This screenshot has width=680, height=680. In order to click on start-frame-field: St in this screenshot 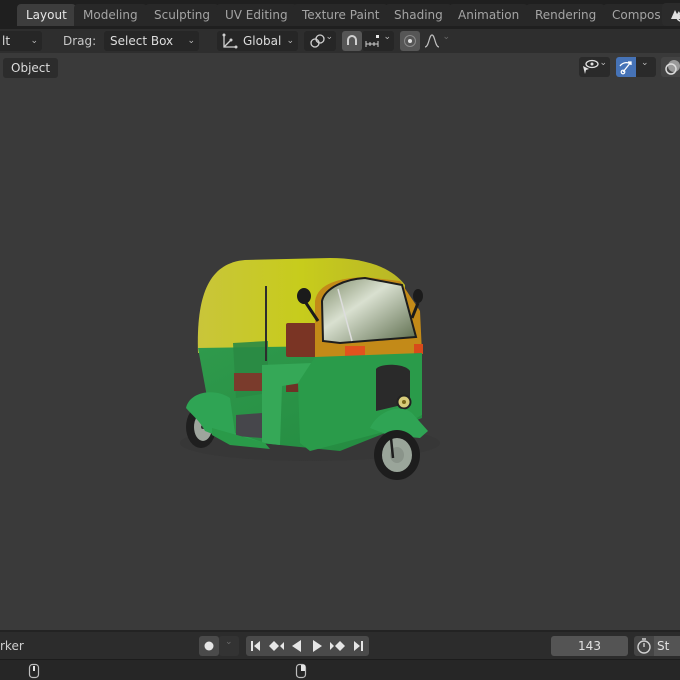, I will do `click(667, 646)`.